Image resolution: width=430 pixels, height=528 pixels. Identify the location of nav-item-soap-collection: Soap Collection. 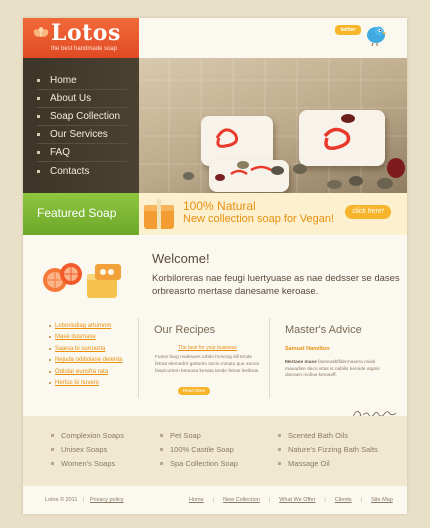
(82, 117).